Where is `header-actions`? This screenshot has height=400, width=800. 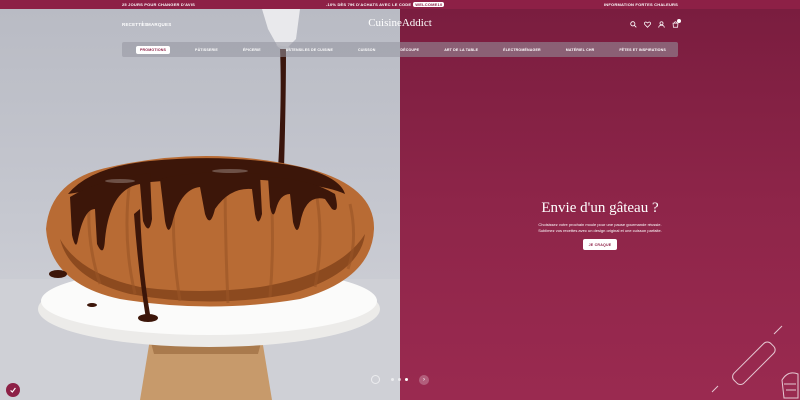
header-actions is located at coordinates (655, 23).